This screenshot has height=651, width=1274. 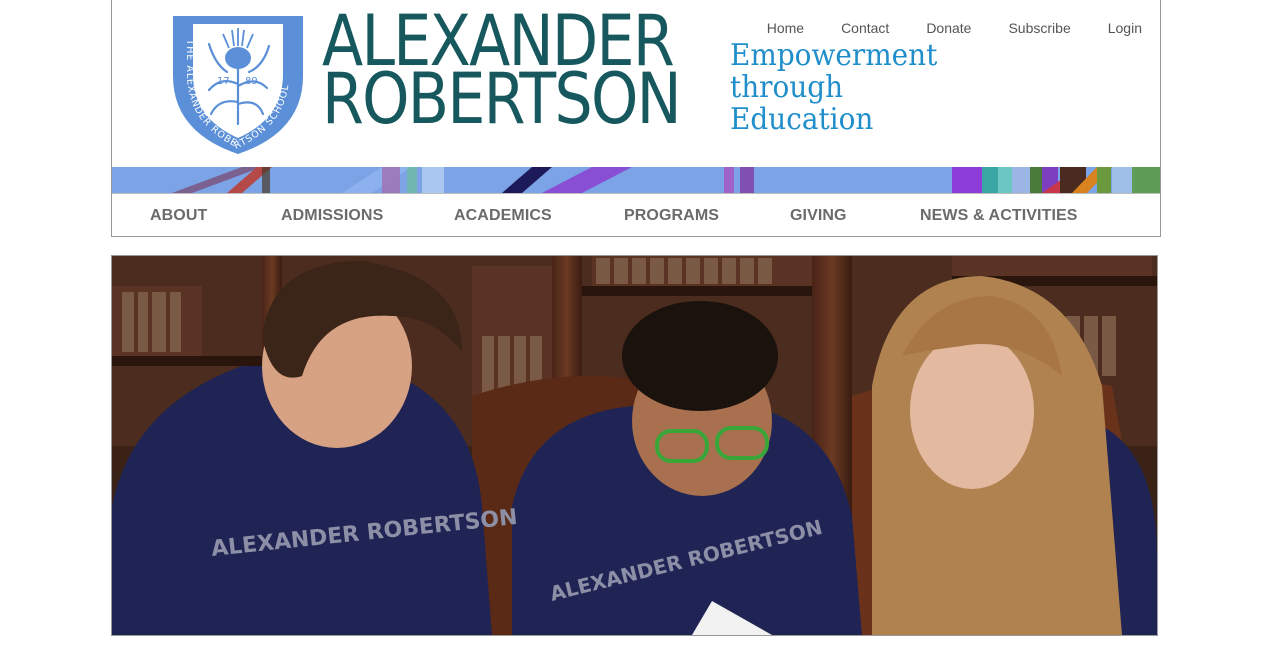 What do you see at coordinates (332, 216) in the screenshot?
I see `nav-item-admissions: ADMISSIONS` at bounding box center [332, 216].